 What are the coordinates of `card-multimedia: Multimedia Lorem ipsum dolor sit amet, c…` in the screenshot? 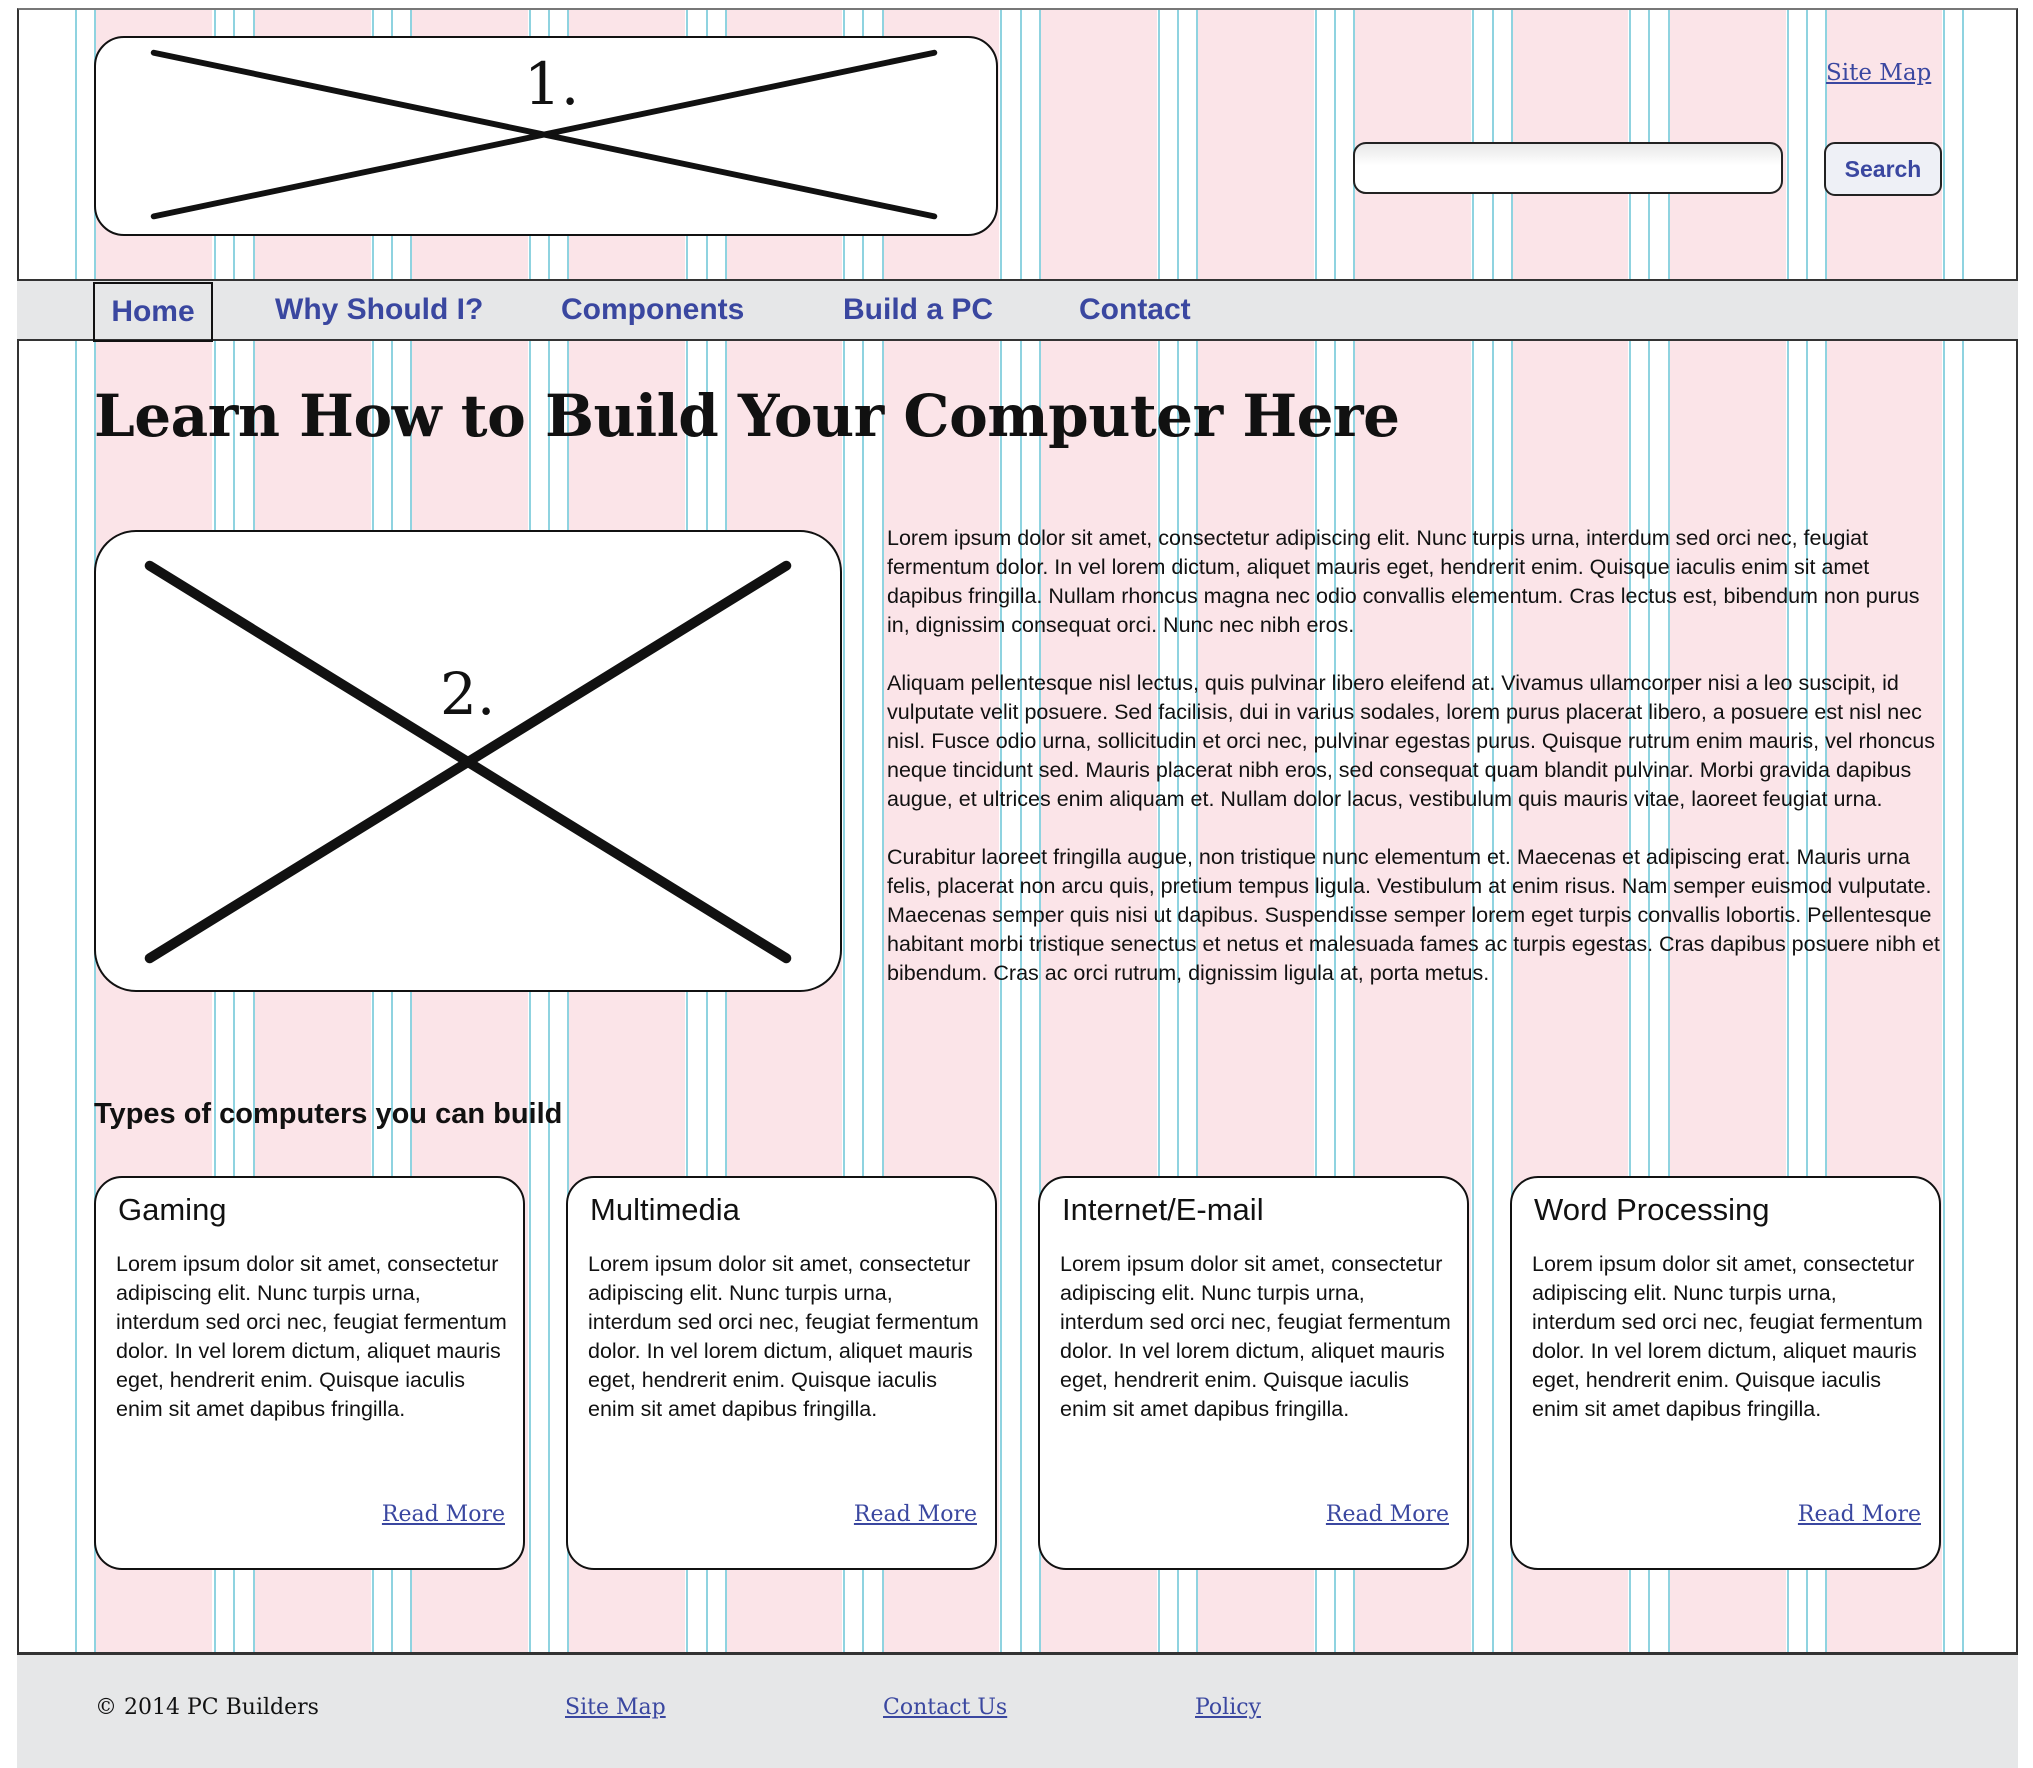 It's located at (781, 1373).